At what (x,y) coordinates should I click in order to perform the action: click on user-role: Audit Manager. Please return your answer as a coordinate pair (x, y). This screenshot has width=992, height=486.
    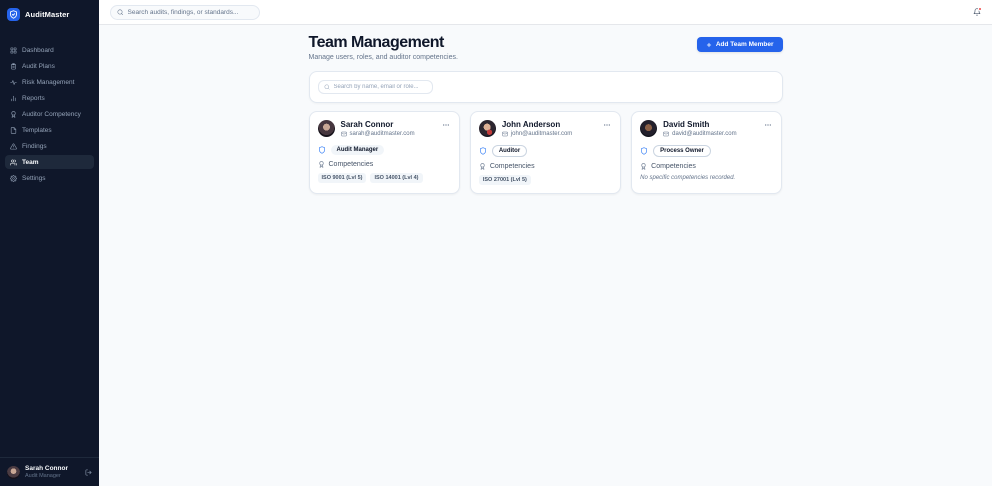
    Looking at the image, I should click on (43, 476).